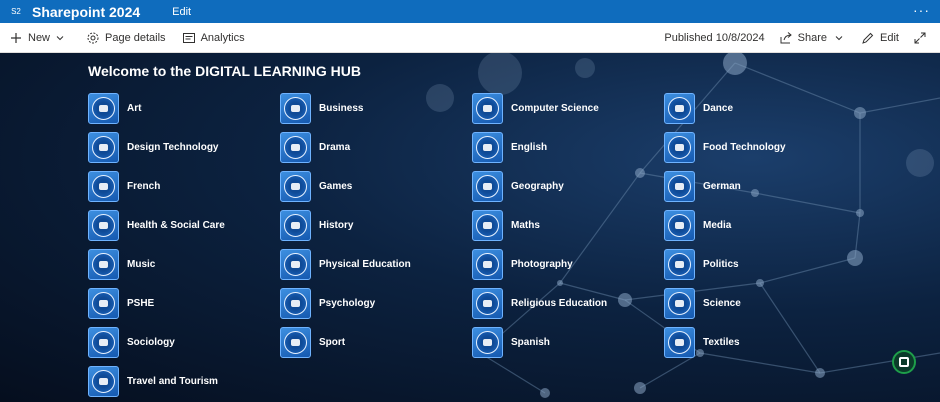 The height and width of the screenshot is (402, 940). I want to click on subject-tile: Music, so click(121, 264).